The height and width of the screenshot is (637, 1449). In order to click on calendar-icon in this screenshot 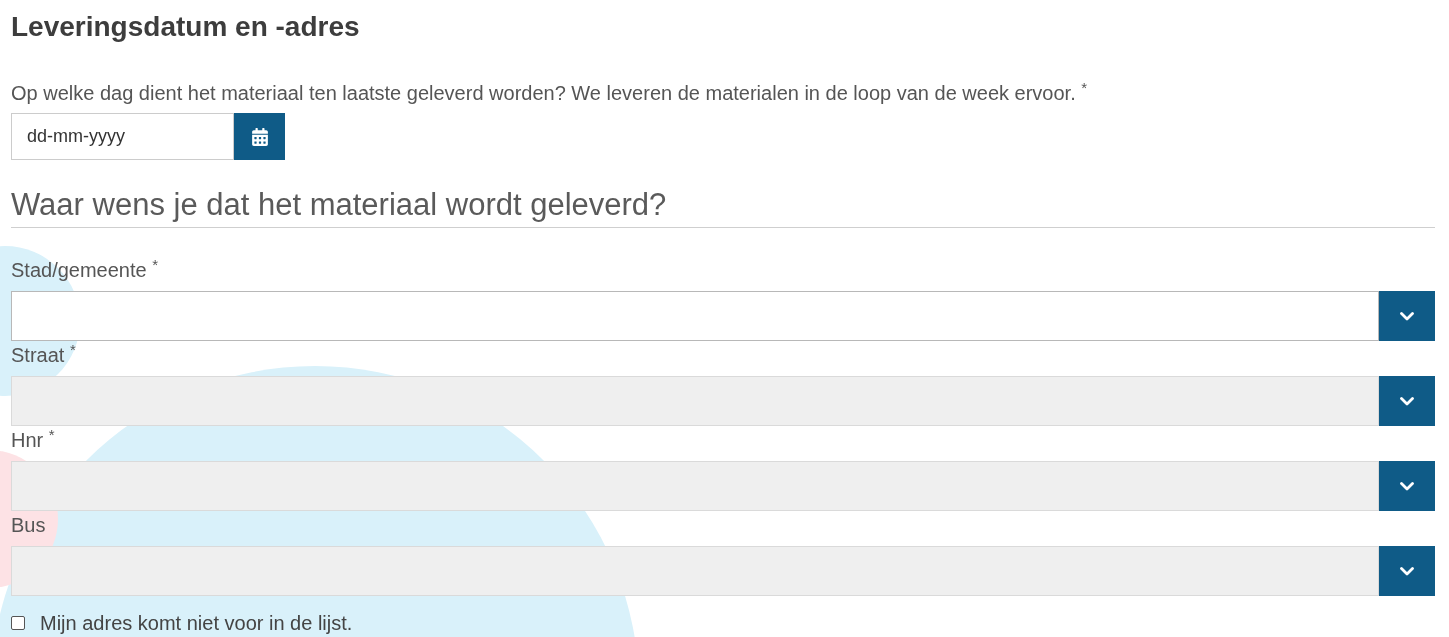, I will do `click(259, 136)`.